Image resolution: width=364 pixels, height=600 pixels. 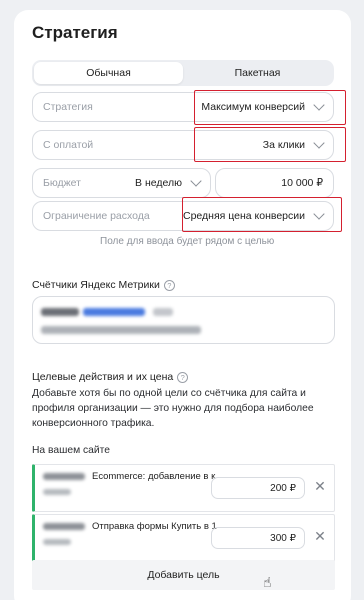 What do you see at coordinates (114, 312) in the screenshot?
I see `redacted-counter-link` at bounding box center [114, 312].